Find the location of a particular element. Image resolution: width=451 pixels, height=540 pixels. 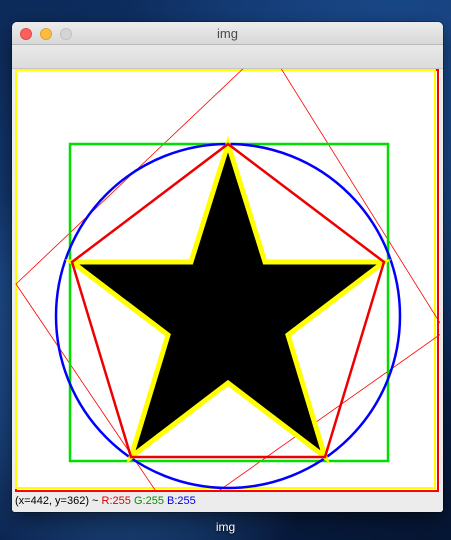

toolbar is located at coordinates (227, 57).